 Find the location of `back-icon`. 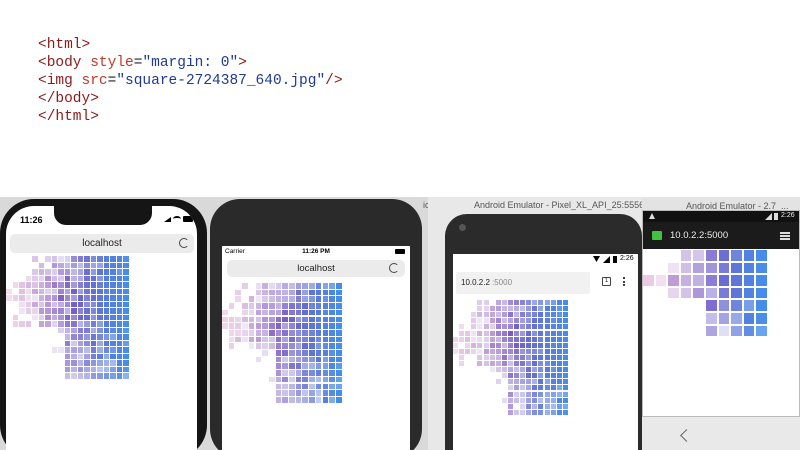

back-icon is located at coordinates (686, 435).